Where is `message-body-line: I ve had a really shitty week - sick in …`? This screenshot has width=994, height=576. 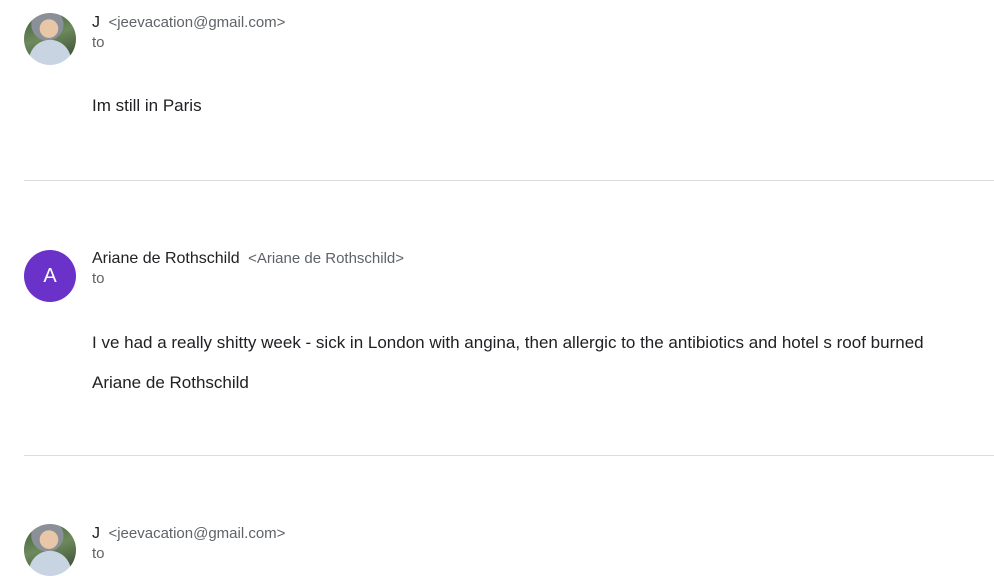
message-body-line: I ve had a really shitty week - sick in … is located at coordinates (508, 342).